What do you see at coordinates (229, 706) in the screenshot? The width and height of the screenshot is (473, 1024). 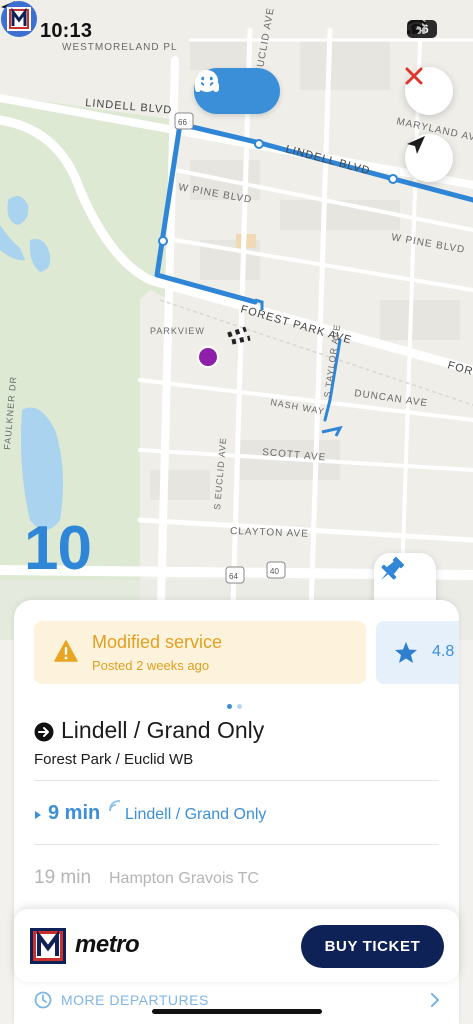 I see `carousel-dot-active` at bounding box center [229, 706].